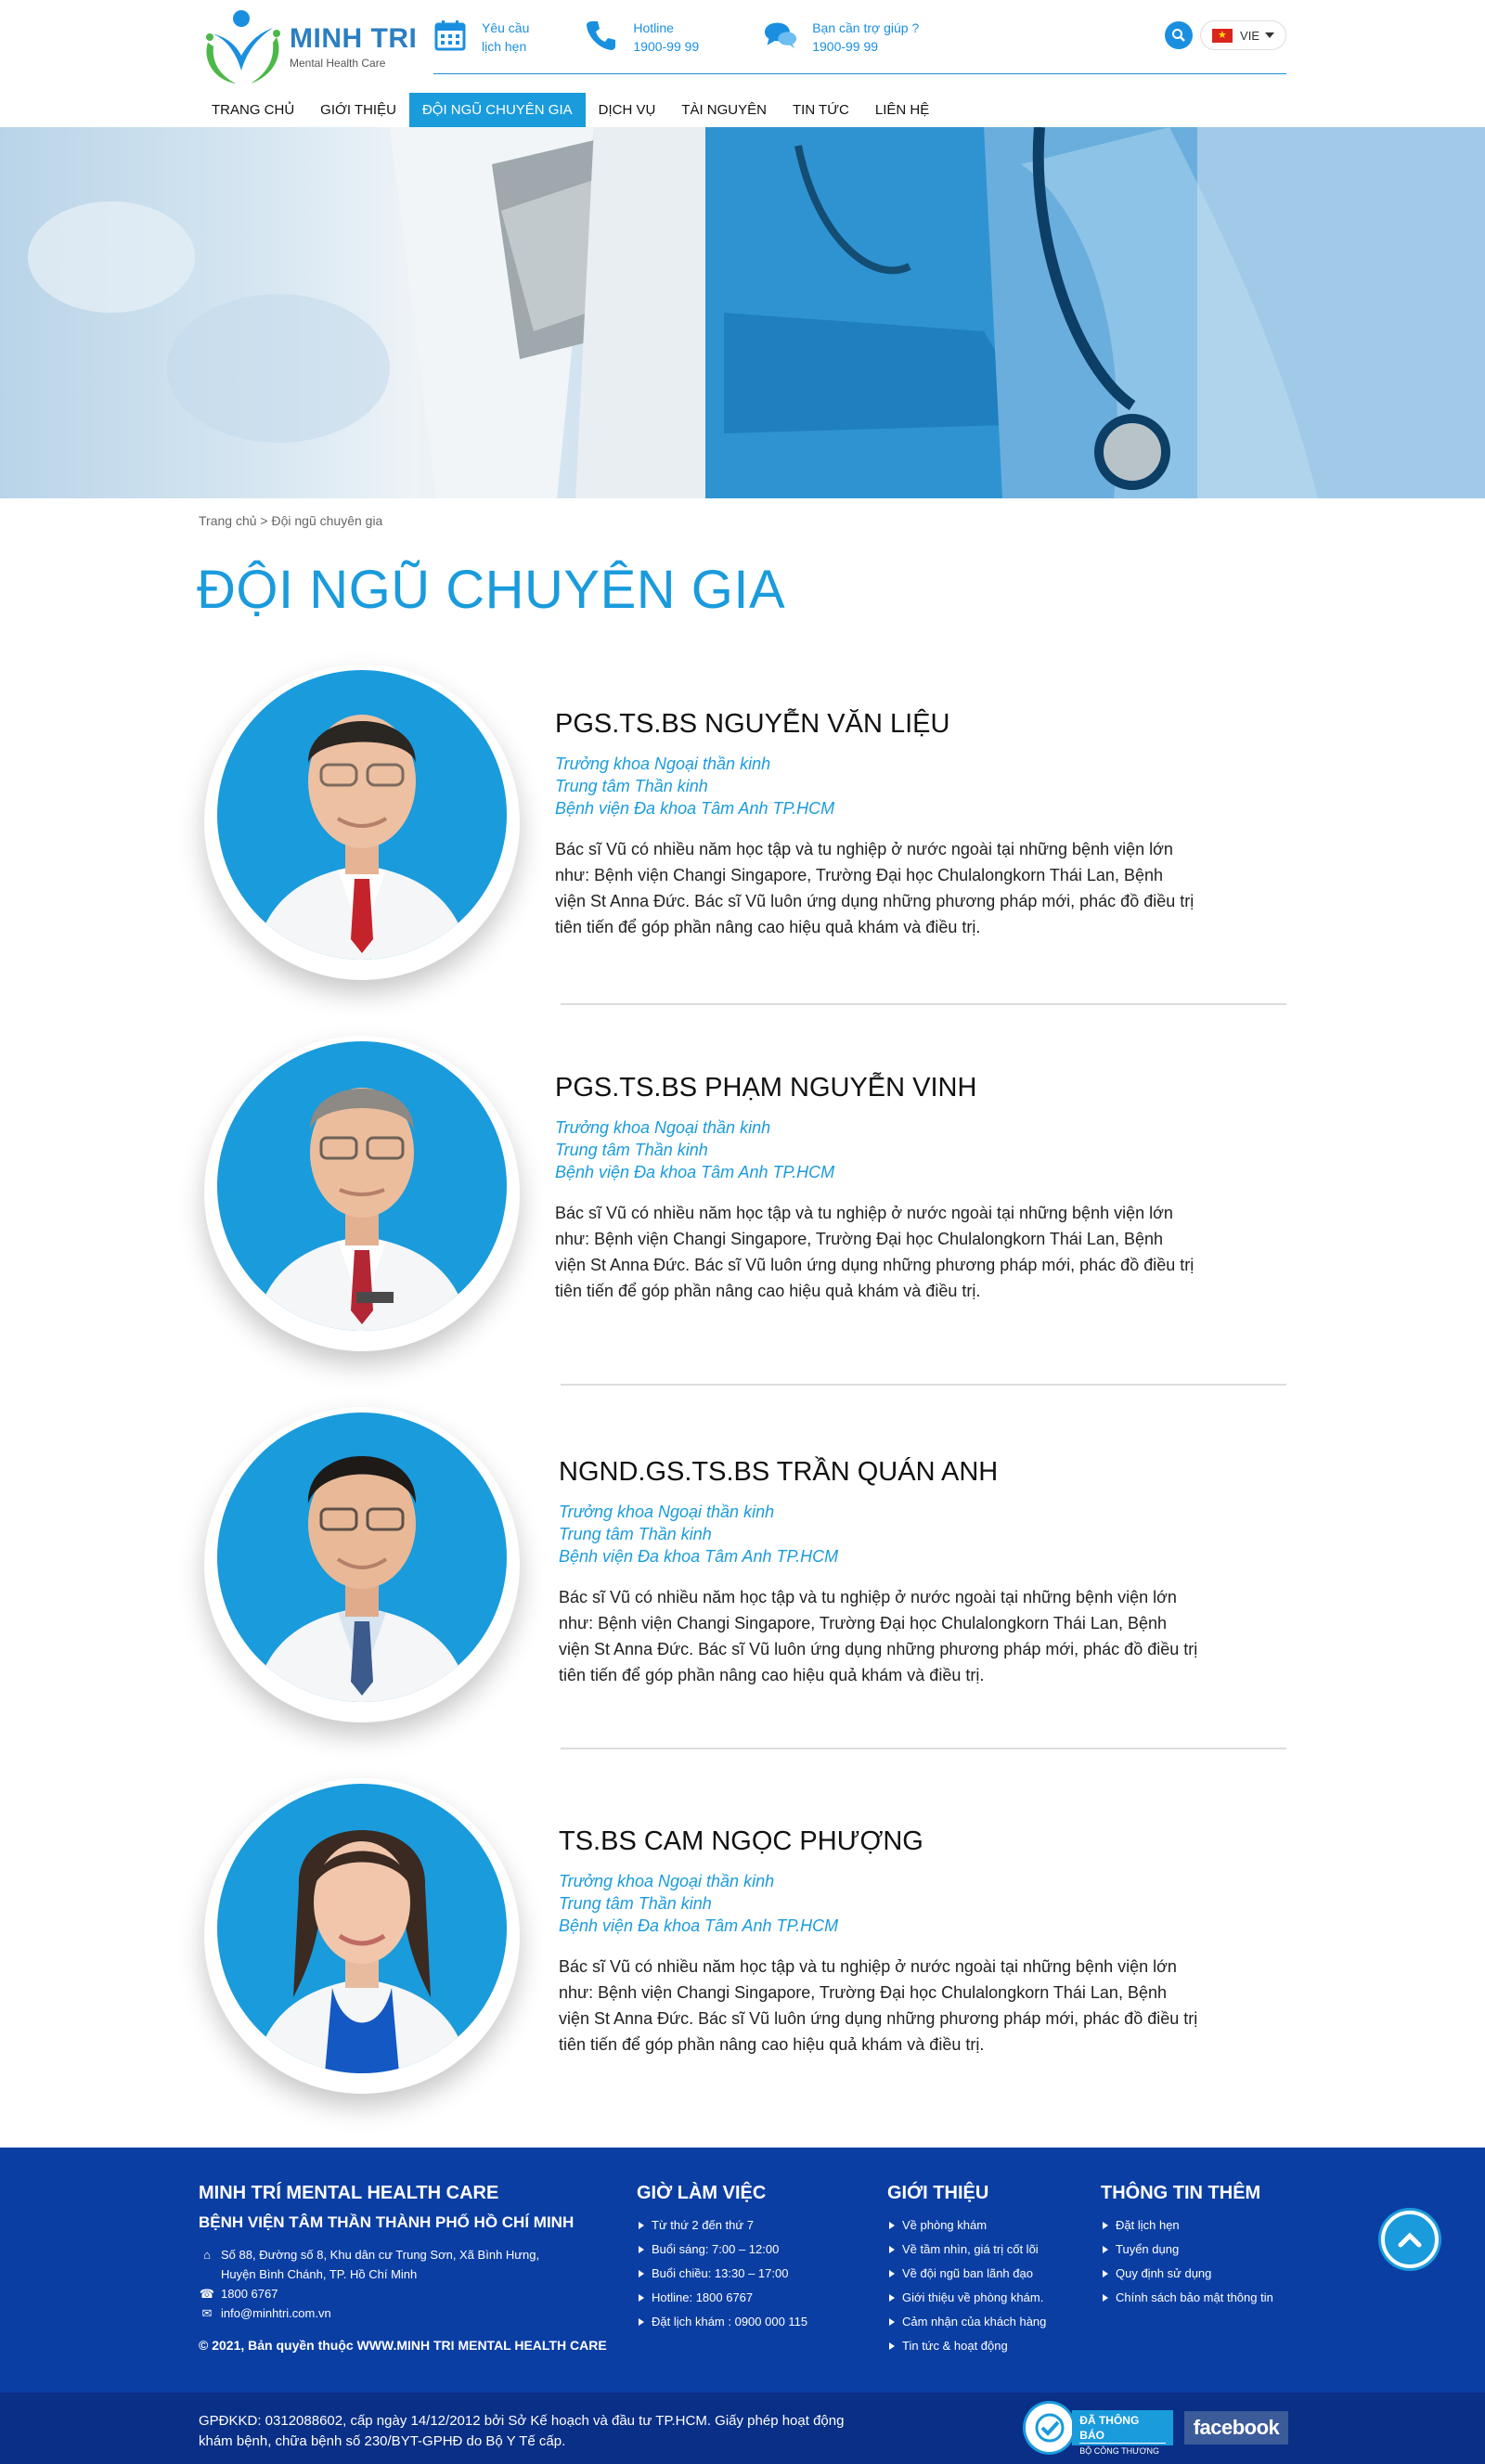 The image size is (1485, 2464). Describe the element at coordinates (821, 110) in the screenshot. I see `nav-news: TIN TỨC` at that location.